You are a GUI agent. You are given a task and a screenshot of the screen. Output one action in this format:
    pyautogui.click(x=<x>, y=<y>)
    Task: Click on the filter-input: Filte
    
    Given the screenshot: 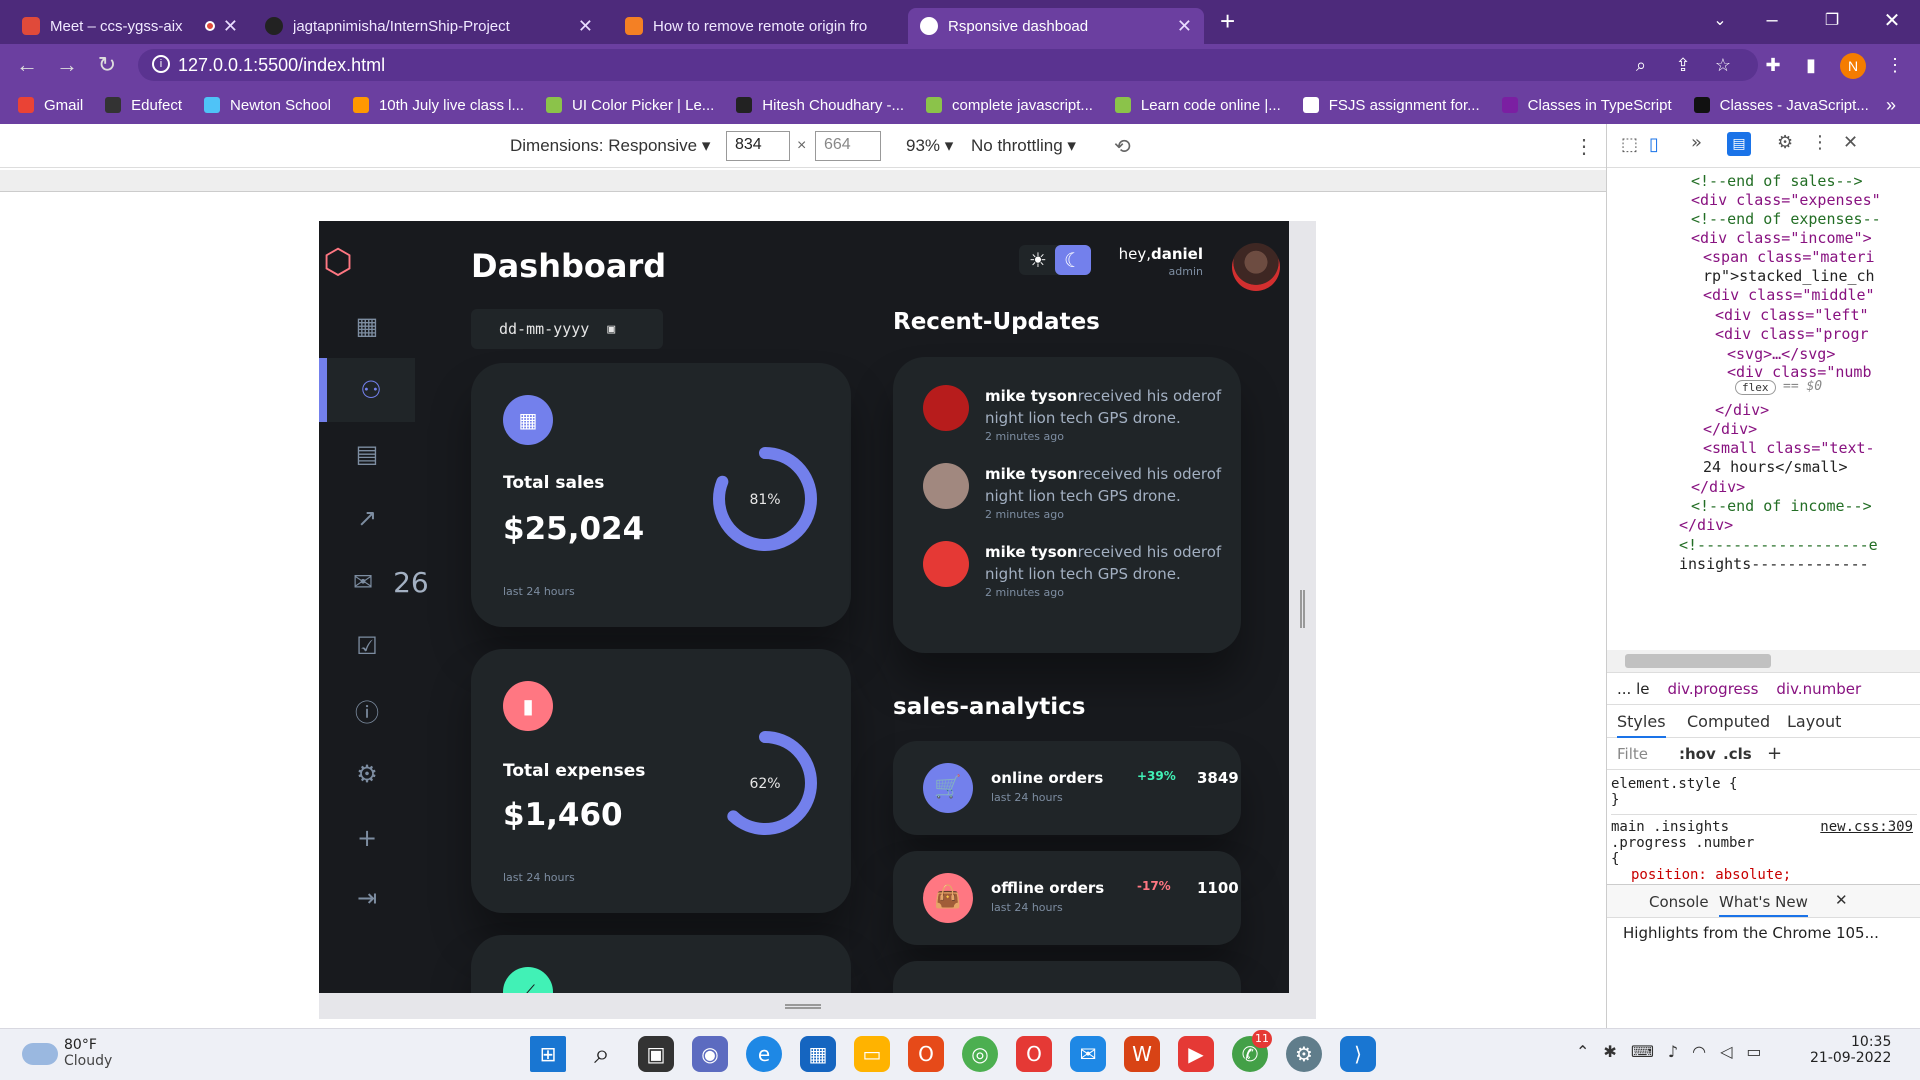 What is the action you would take?
    pyautogui.click(x=1632, y=754)
    